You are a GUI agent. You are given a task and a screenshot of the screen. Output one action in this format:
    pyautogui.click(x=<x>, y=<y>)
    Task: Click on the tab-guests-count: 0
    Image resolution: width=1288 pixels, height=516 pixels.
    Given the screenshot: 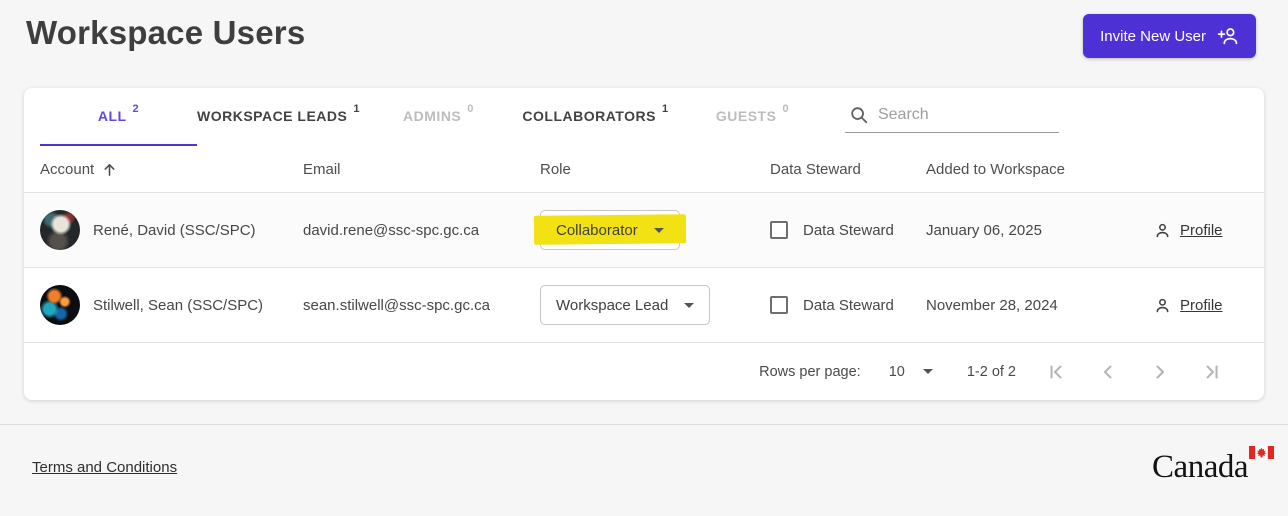 What is the action you would take?
    pyautogui.click(x=786, y=109)
    